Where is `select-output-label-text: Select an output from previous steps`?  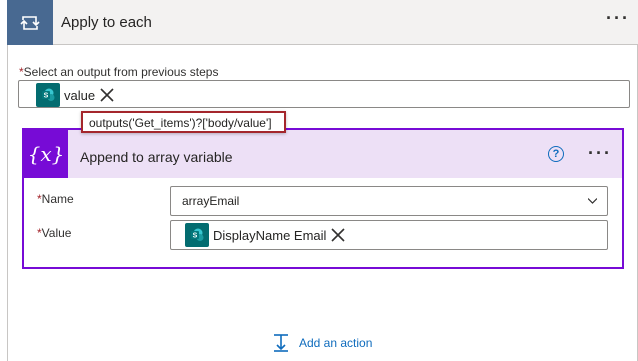 select-output-label-text: Select an output from previous steps is located at coordinates (121, 72).